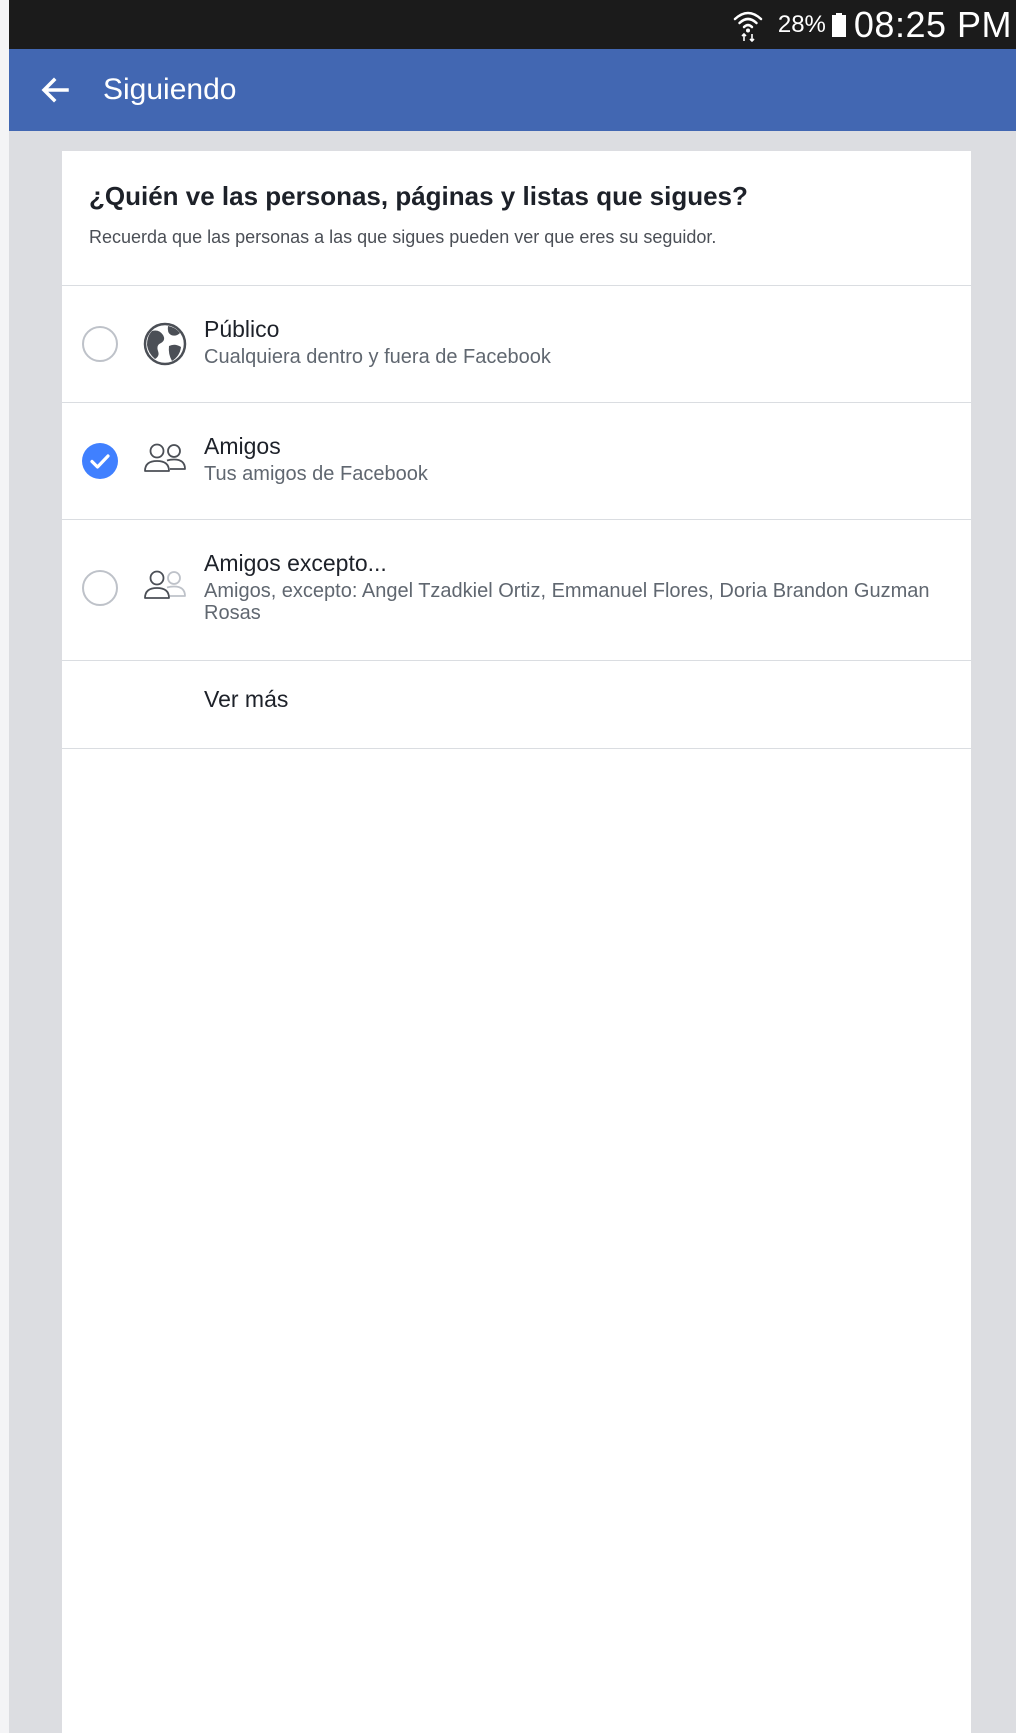  Describe the element at coordinates (100, 588) in the screenshot. I see `radio-friends-except` at that location.